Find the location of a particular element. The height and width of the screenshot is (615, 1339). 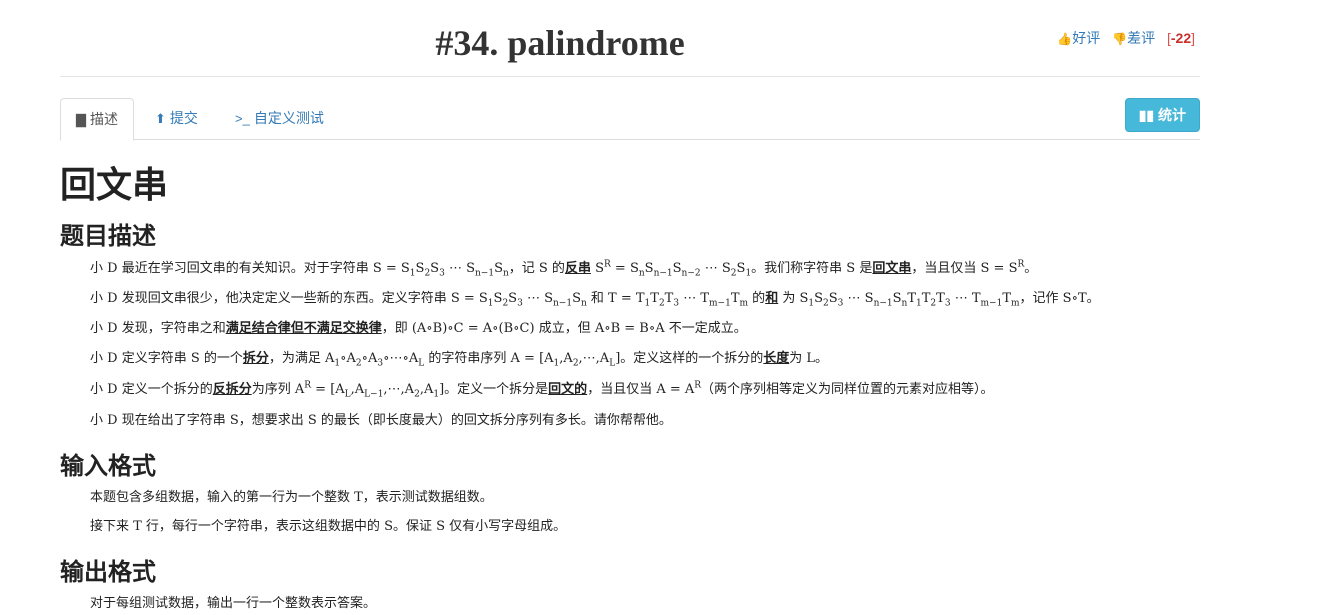

upload-circle-icon: ⬆ is located at coordinates (160, 118).